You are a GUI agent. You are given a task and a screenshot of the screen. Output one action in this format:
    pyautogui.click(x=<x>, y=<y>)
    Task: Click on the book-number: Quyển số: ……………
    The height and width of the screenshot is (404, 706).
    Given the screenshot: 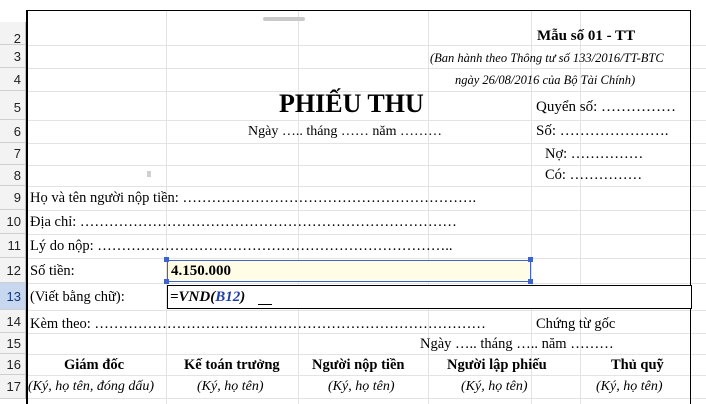 What is the action you would take?
    pyautogui.click(x=606, y=107)
    